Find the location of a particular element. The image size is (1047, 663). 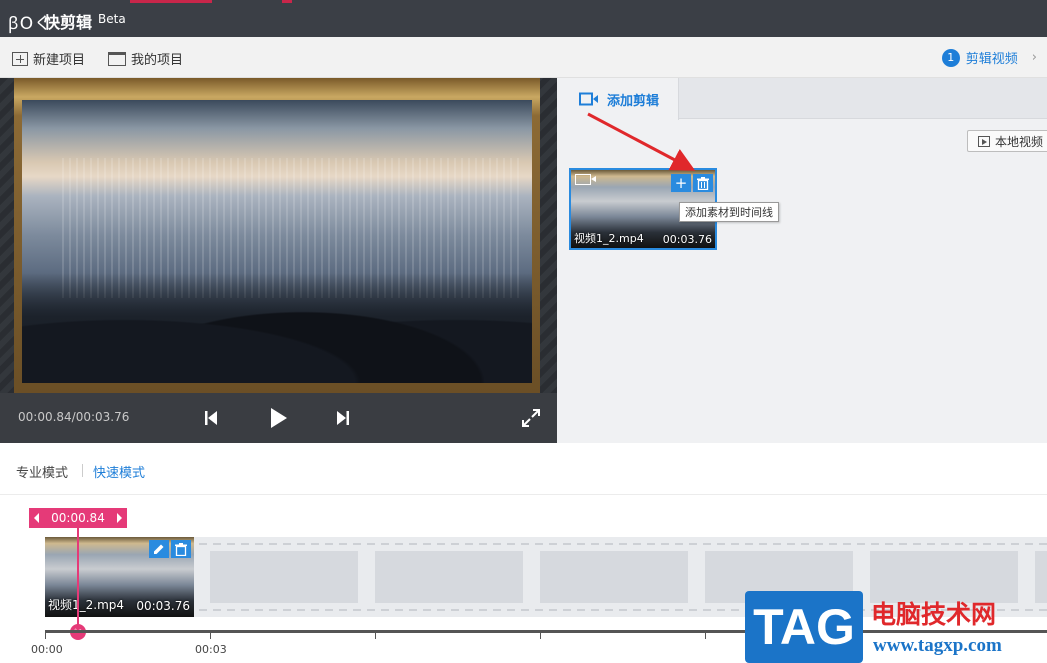

step-indicator: 1 剪辑视频 › is located at coordinates (989, 57).